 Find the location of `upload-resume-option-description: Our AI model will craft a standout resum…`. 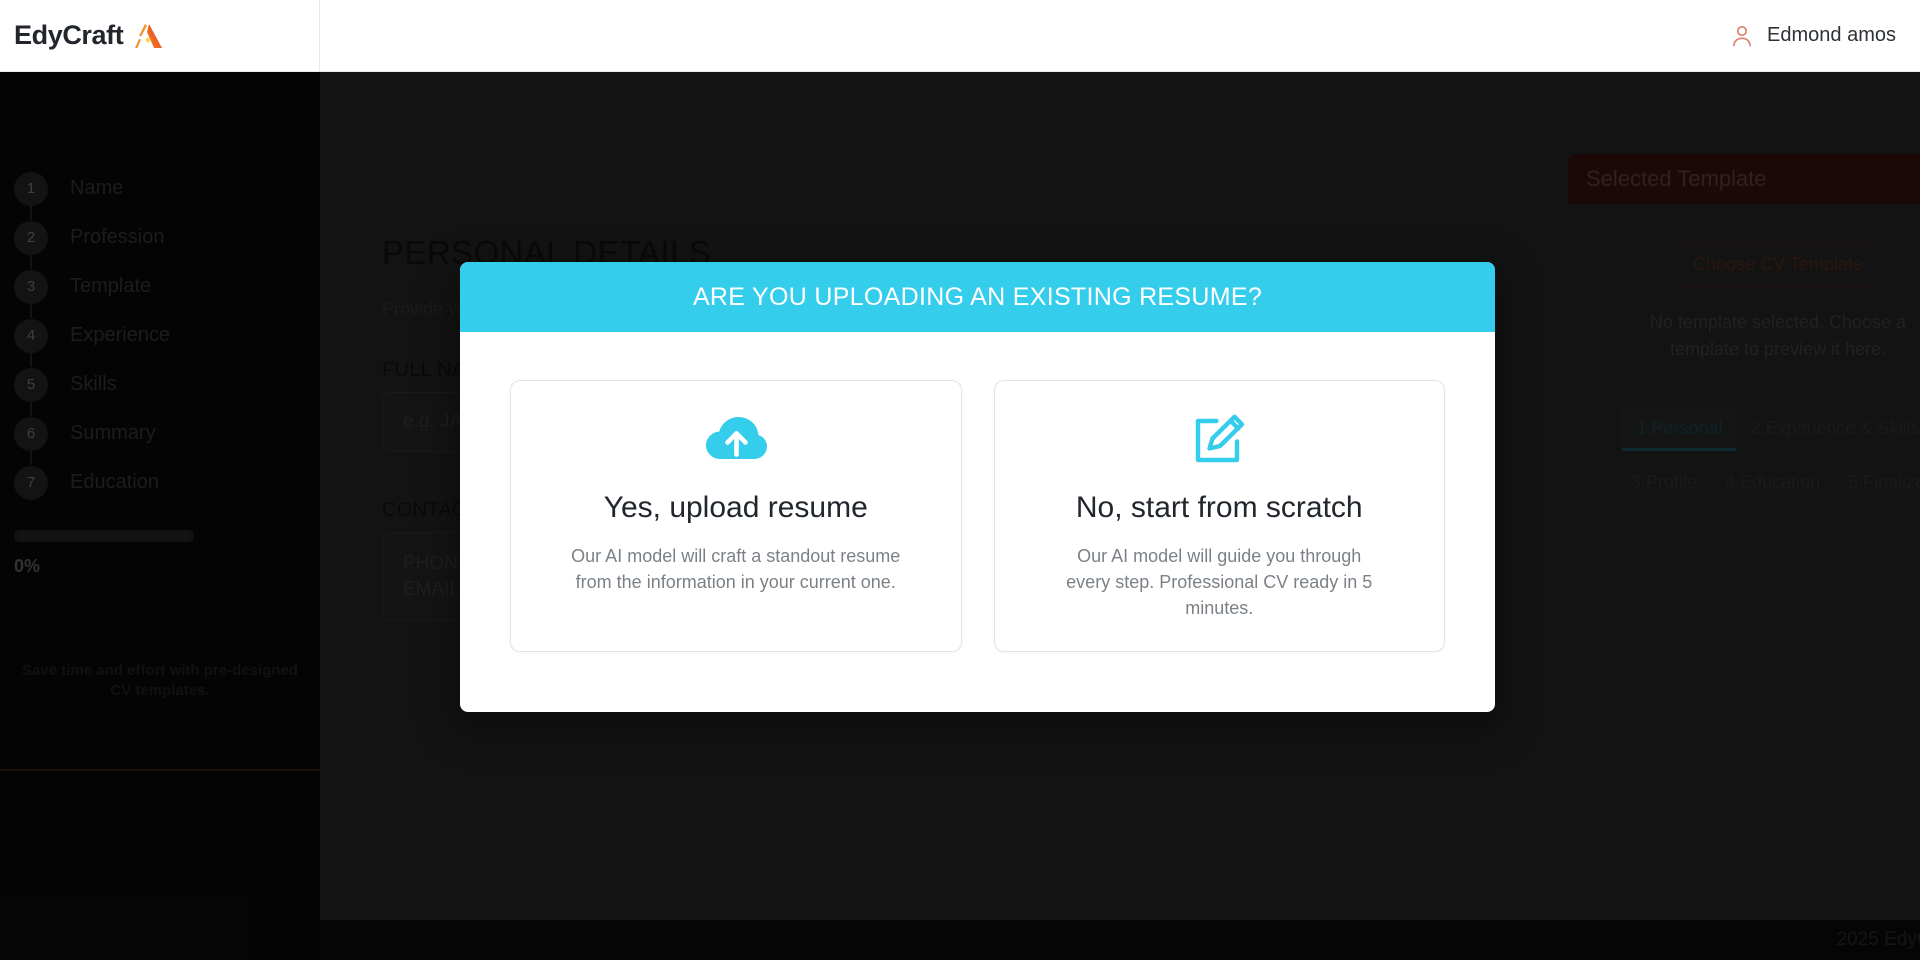

upload-resume-option-description: Our AI model will craft a standout resum… is located at coordinates (736, 569).